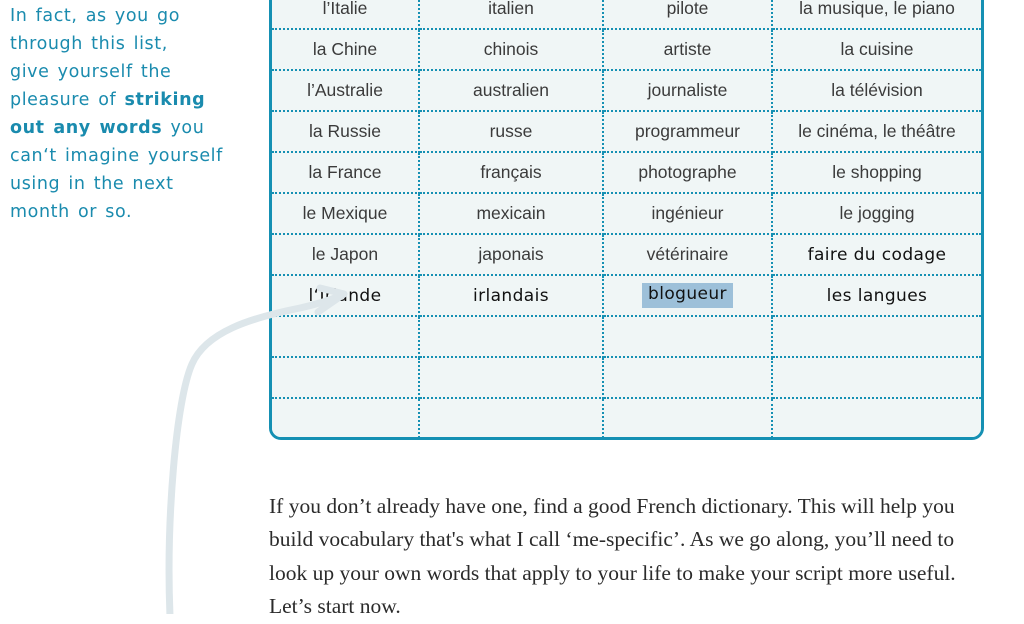 This screenshot has width=1024, height=624. Describe the element at coordinates (346, 50) in the screenshot. I see `table-cell: la Chine` at that location.